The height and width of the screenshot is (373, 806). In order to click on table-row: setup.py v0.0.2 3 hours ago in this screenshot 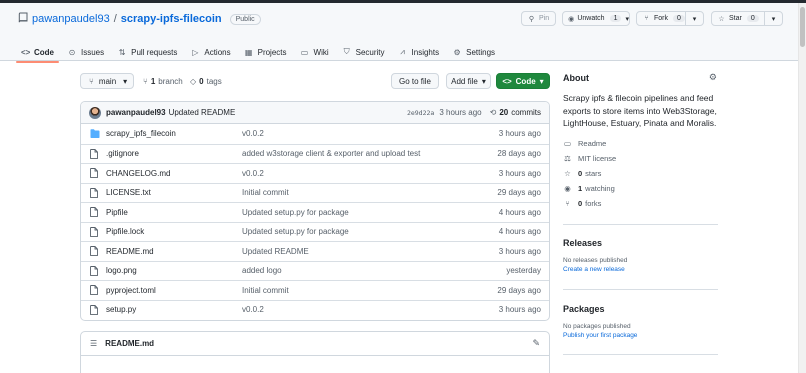, I will do `click(315, 309)`.